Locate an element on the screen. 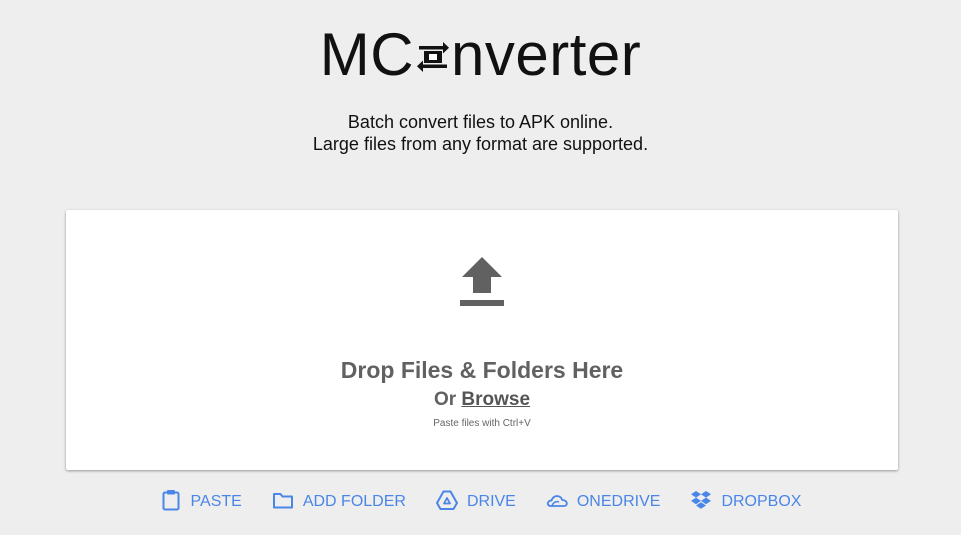 This screenshot has width=961, height=535. add-folder-label: ADD FOLDER is located at coordinates (354, 501).